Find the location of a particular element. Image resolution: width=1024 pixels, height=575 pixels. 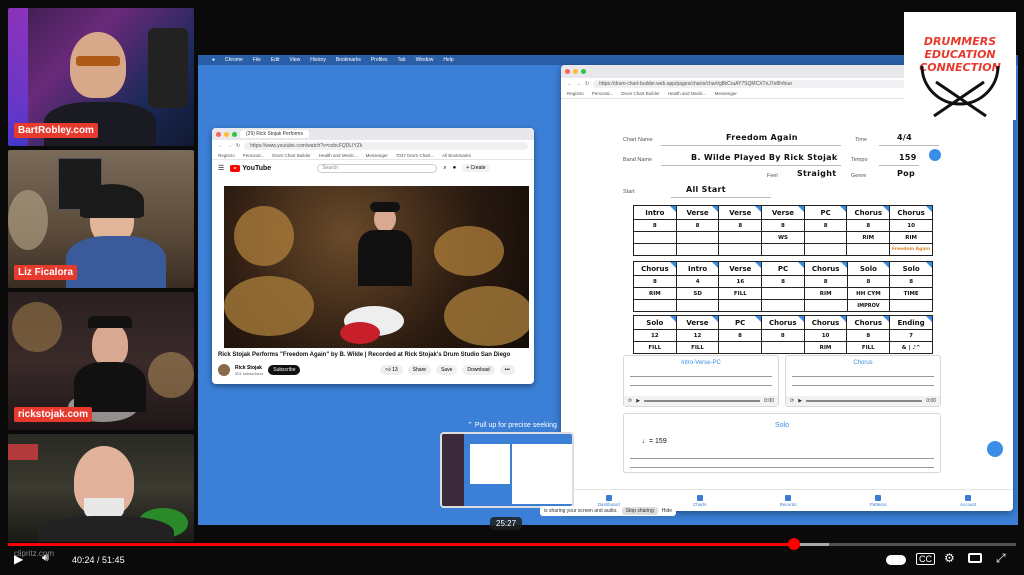

youtube-logo: YouTube is located at coordinates (250, 168).